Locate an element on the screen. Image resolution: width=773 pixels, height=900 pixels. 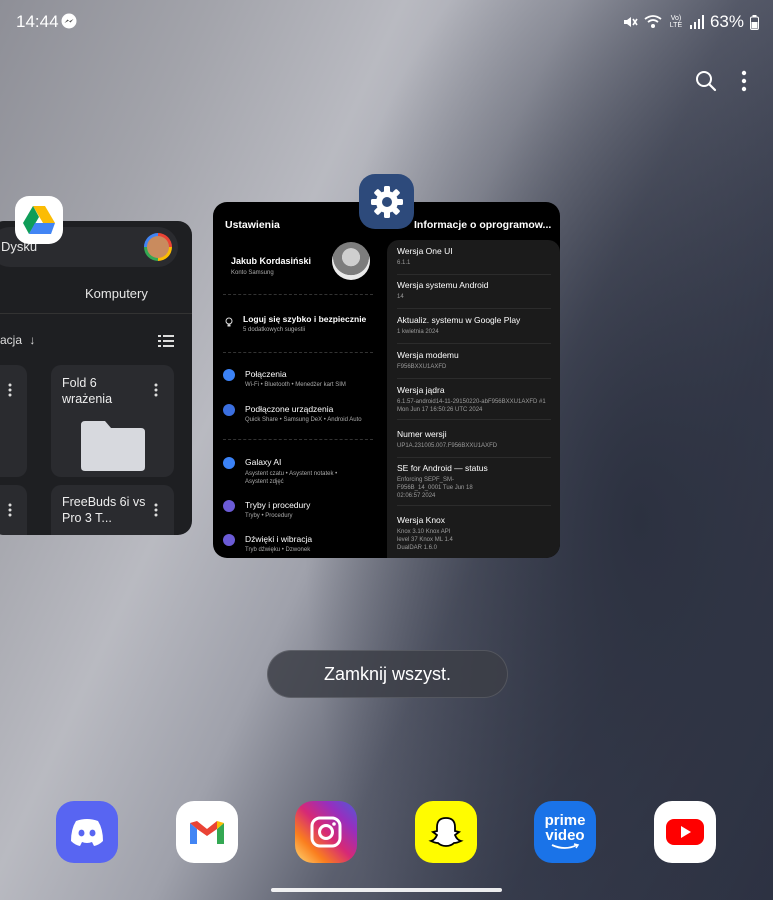
settings-gear-icon is located at coordinates (386, 201).